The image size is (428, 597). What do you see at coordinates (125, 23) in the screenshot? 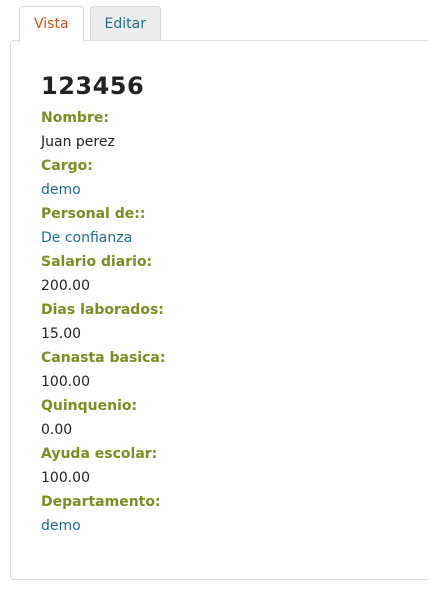
I see `tab-editar: Editar` at bounding box center [125, 23].